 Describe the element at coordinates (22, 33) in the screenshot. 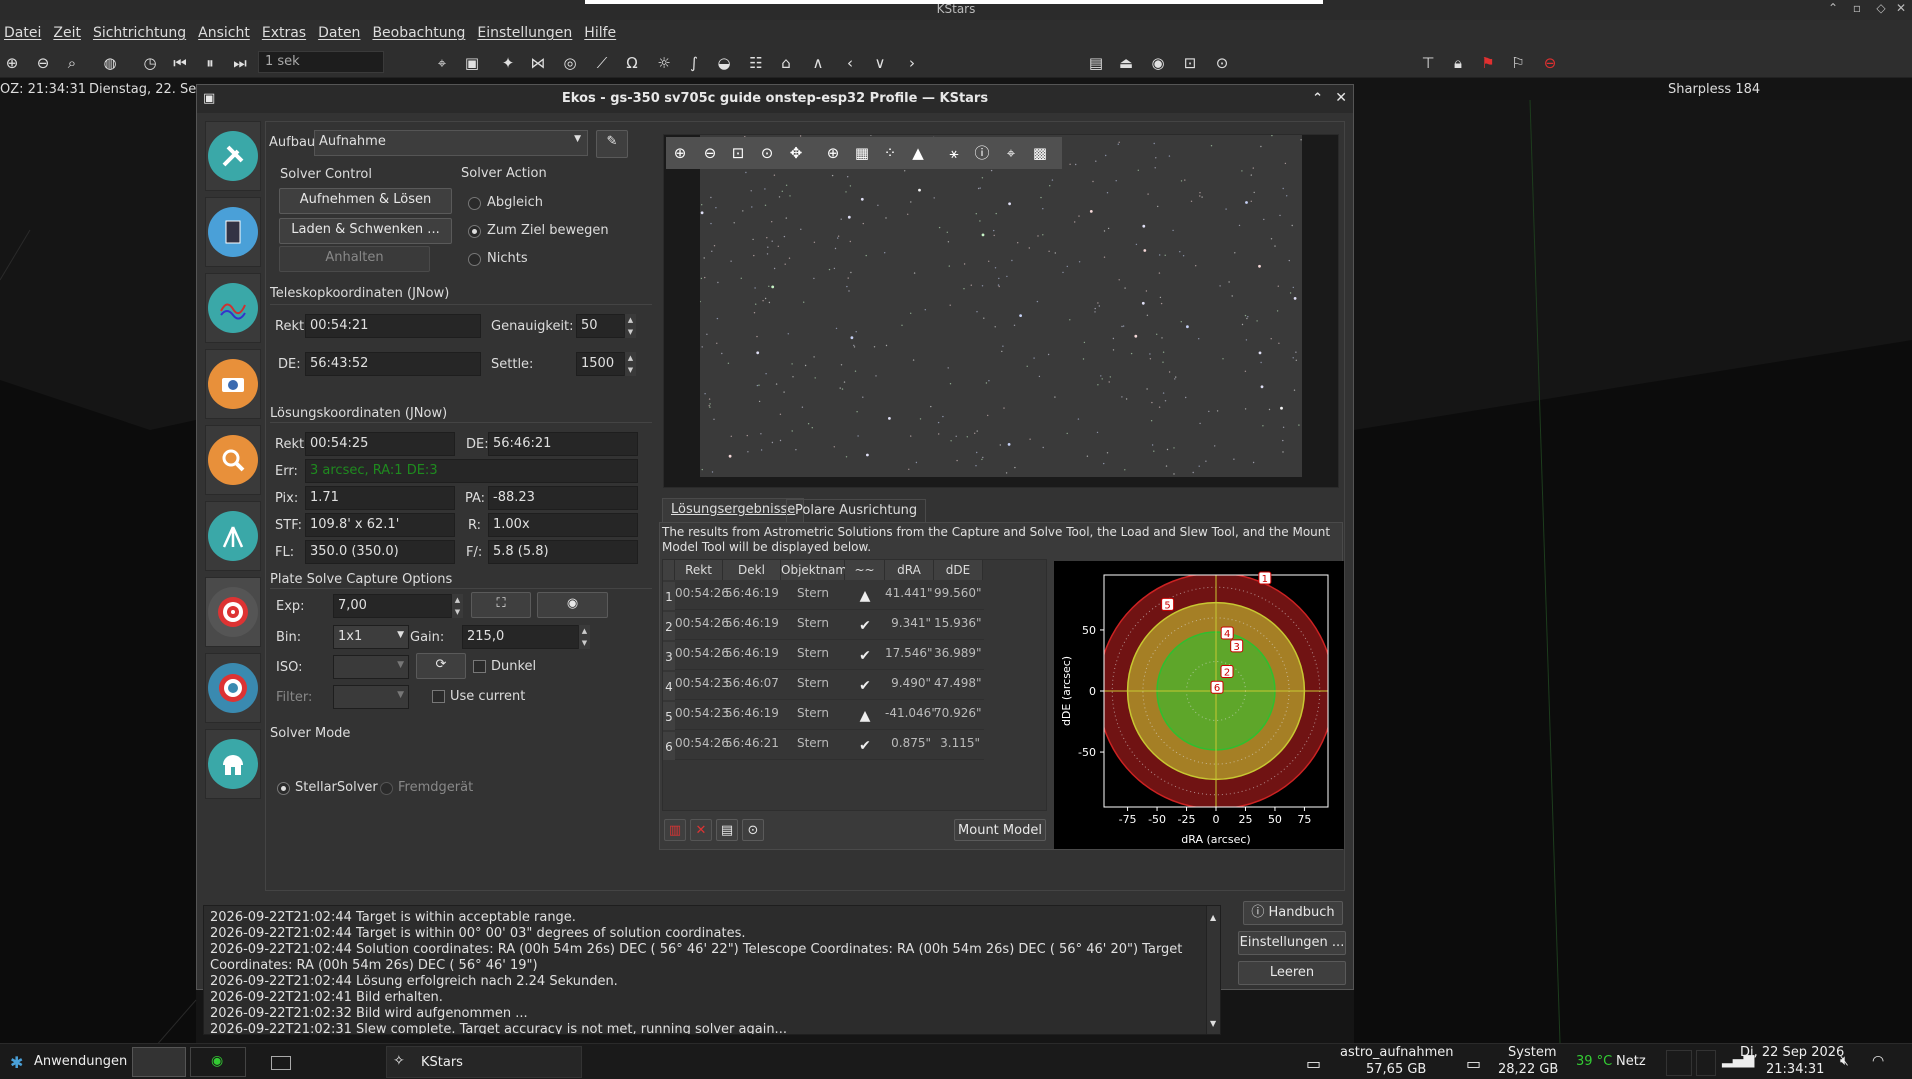

I see `menu-0: Datei` at that location.